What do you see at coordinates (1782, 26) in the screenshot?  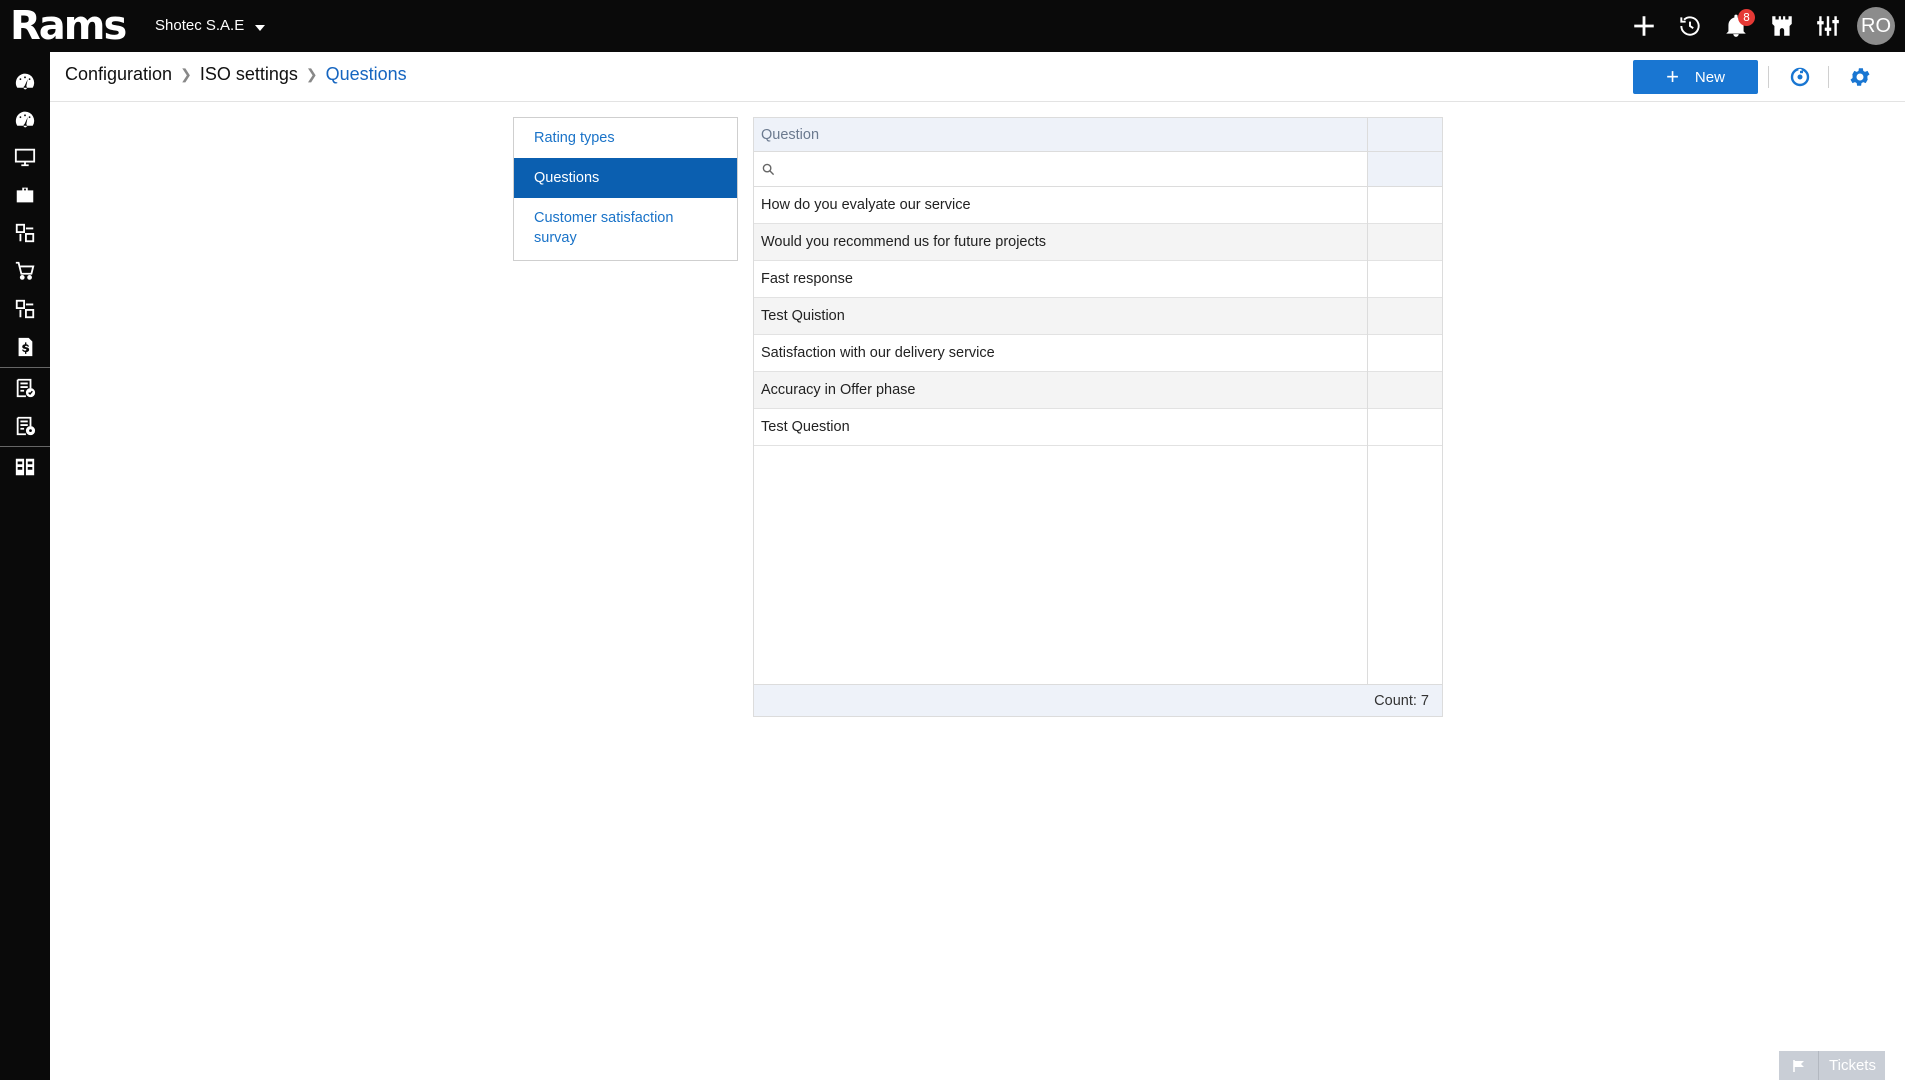 I see `castle-icon` at bounding box center [1782, 26].